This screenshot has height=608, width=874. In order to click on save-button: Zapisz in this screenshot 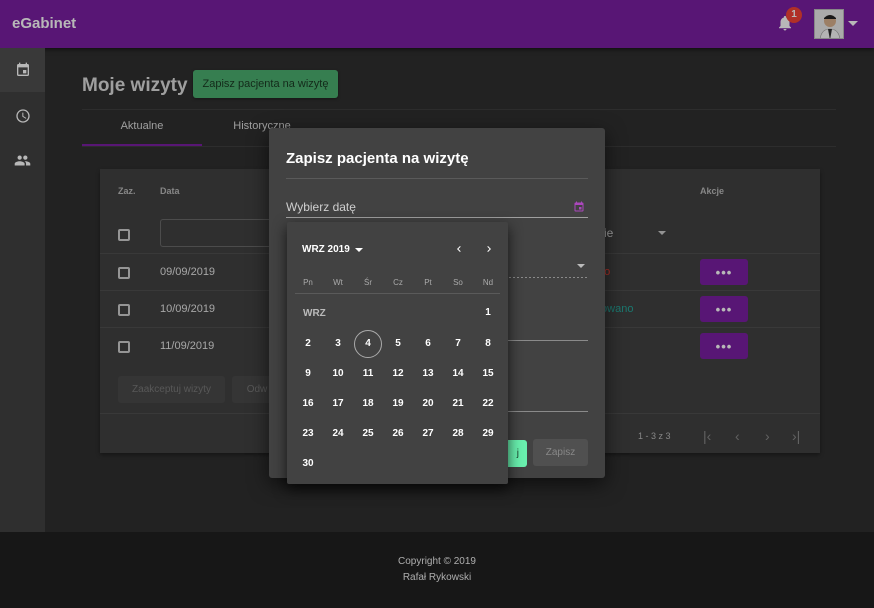, I will do `click(560, 452)`.